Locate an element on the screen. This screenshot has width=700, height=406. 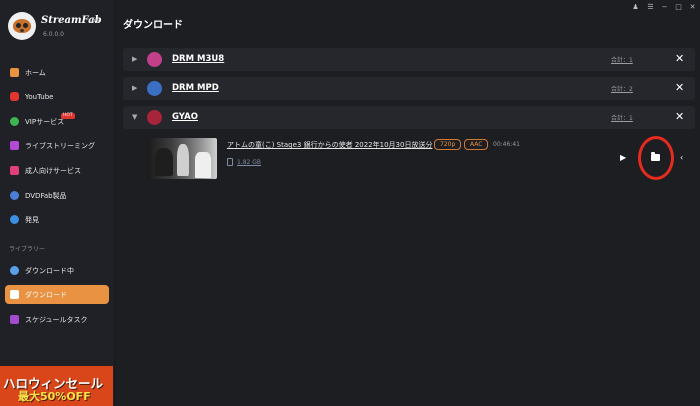
promo-discount: 最大50%OFF is located at coordinates (54, 396).